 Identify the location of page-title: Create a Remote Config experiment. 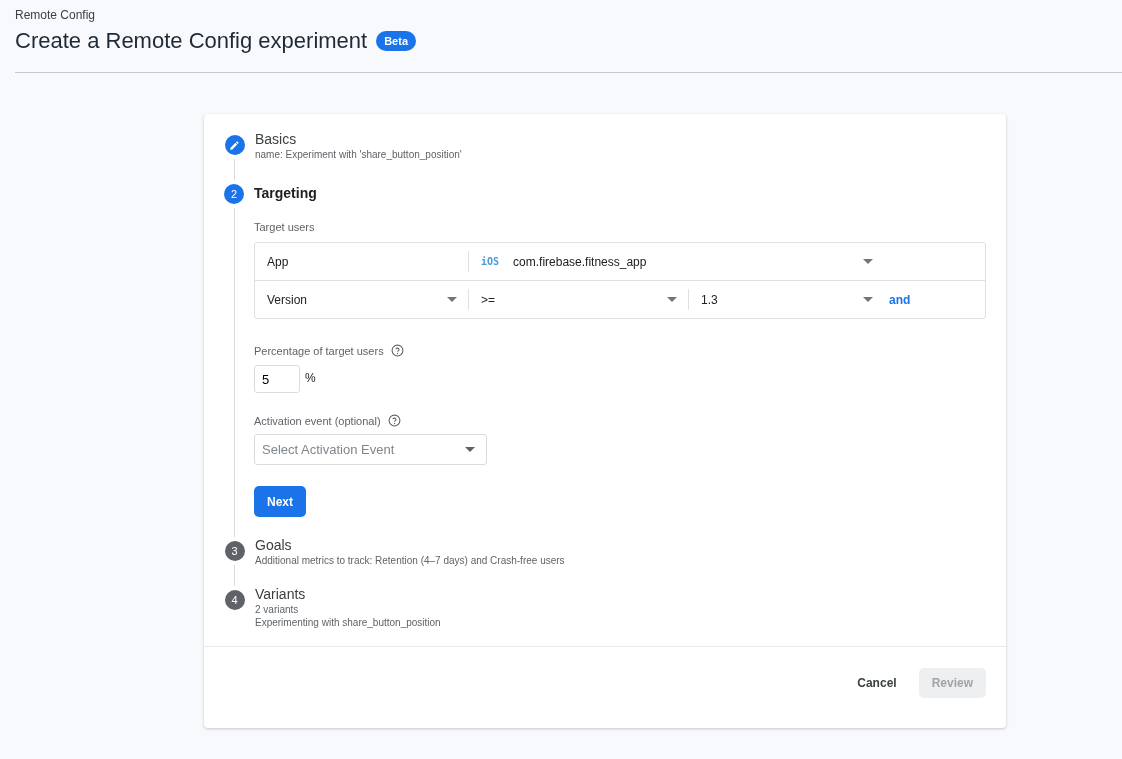
(191, 41).